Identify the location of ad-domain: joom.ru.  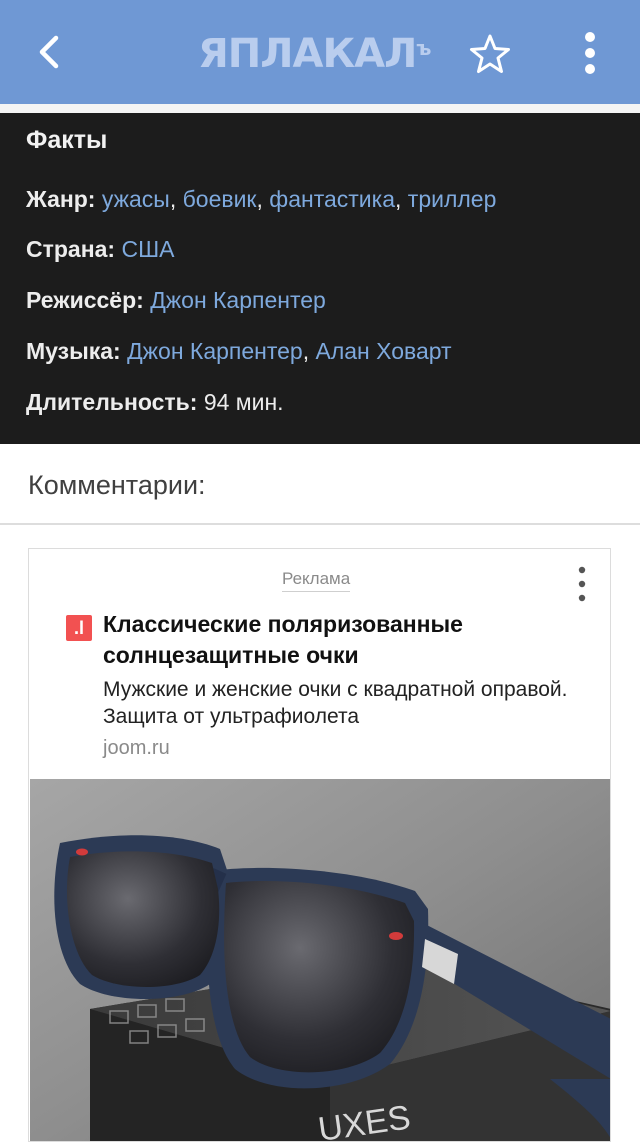
(136, 748).